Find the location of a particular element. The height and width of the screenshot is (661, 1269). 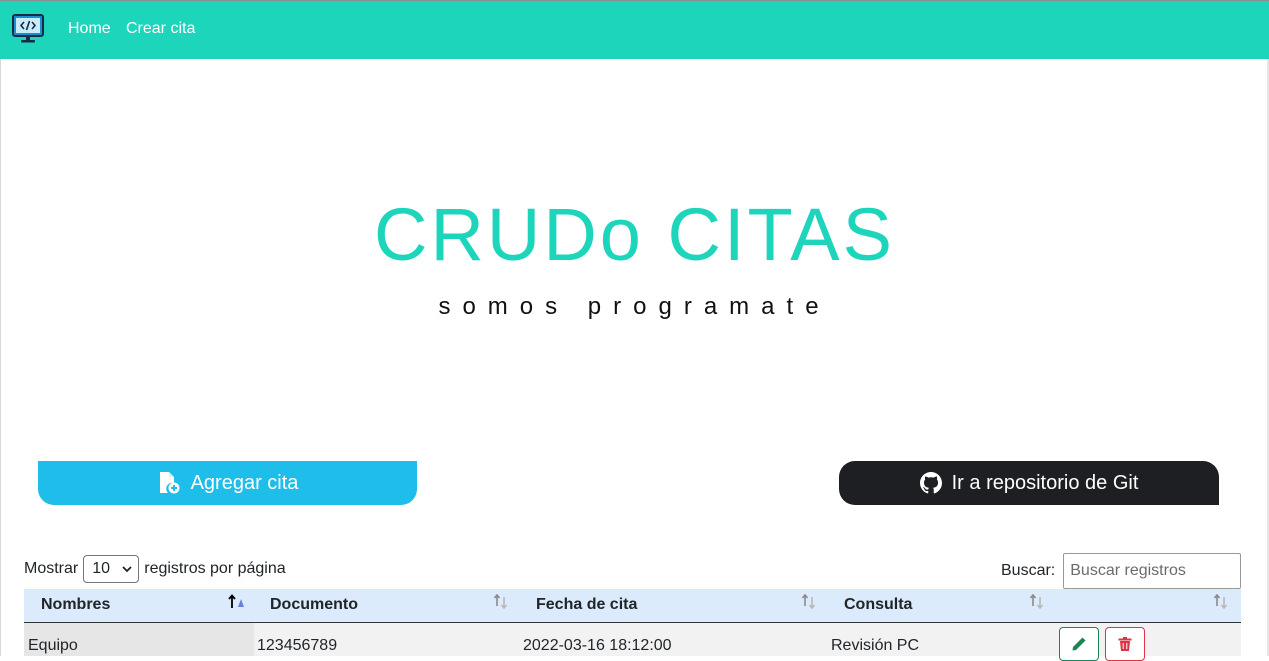

code-monitor-icon is located at coordinates (28, 29).